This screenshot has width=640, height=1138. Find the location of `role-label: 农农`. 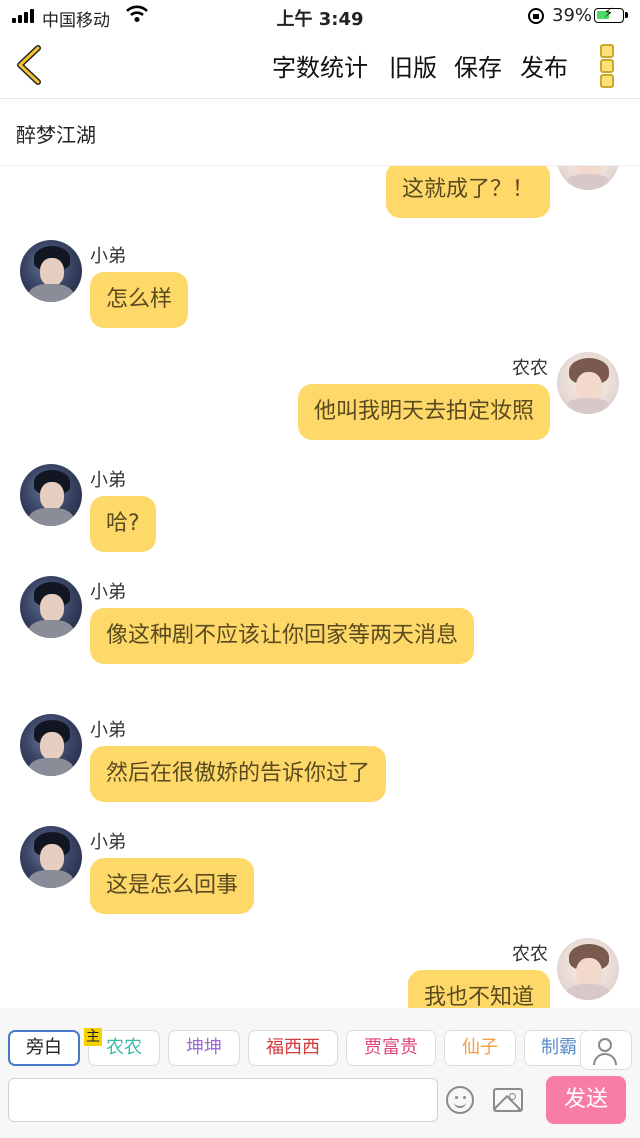

role-label: 农农 is located at coordinates (124, 1047).